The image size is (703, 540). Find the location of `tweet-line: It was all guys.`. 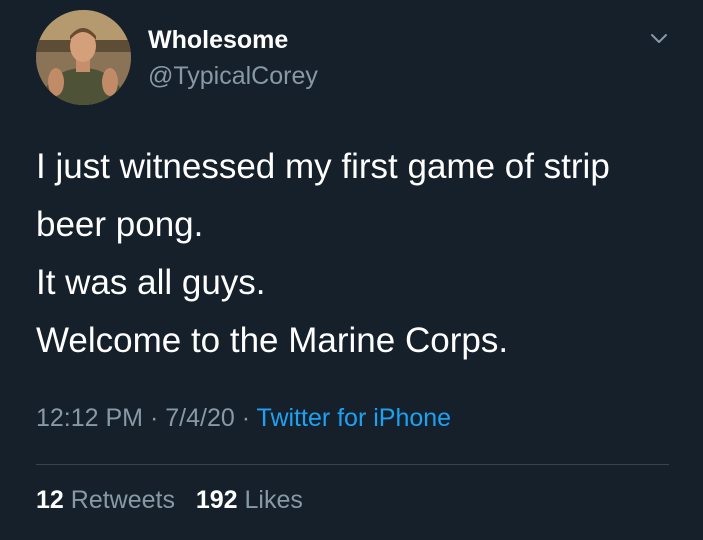

tweet-line: It was all guys. is located at coordinates (151, 282).